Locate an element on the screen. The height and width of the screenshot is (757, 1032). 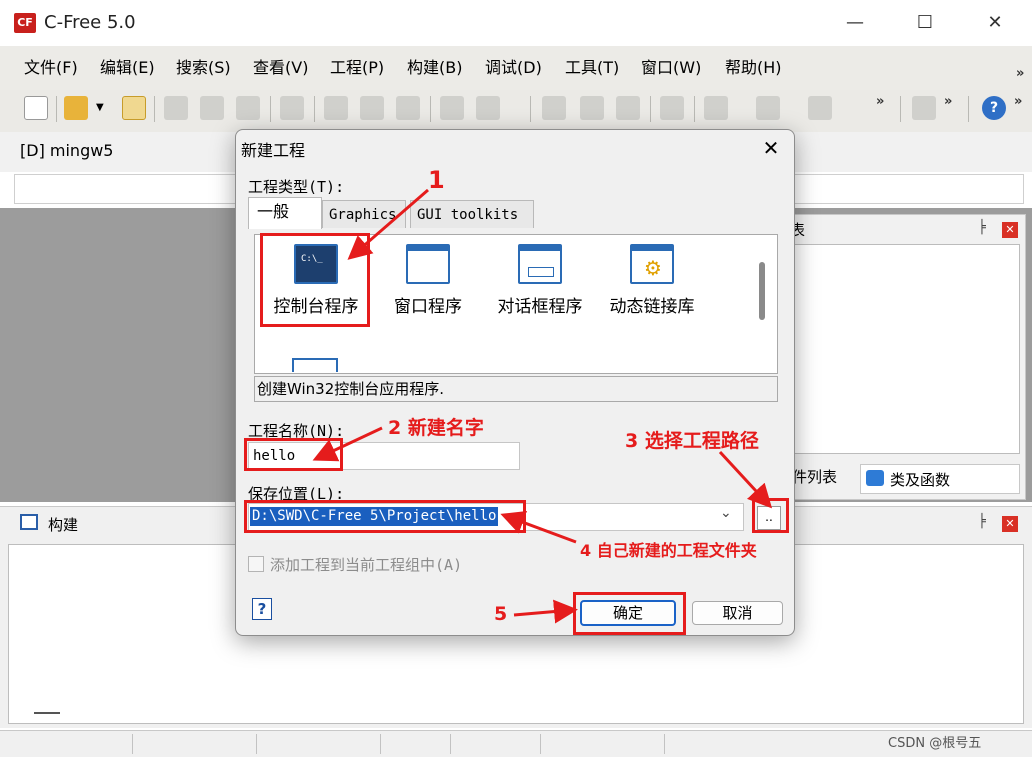
annotation-3: 3 选择工程路径 is located at coordinates (692, 441).